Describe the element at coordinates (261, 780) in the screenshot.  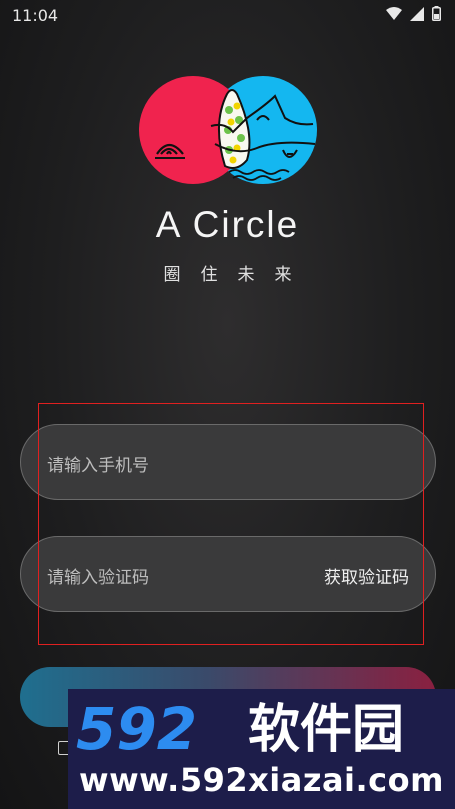
I see `watermark-url: www.592xiazai.com` at that location.